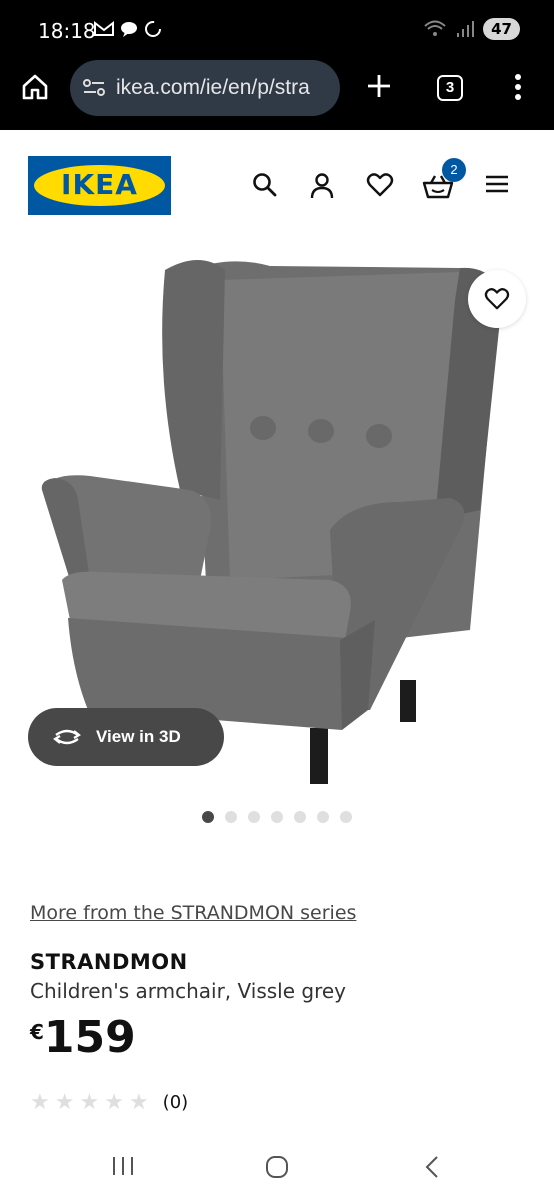 The width and height of the screenshot is (554, 1200). What do you see at coordinates (67, 31) in the screenshot?
I see `status-time: 18:18` at bounding box center [67, 31].